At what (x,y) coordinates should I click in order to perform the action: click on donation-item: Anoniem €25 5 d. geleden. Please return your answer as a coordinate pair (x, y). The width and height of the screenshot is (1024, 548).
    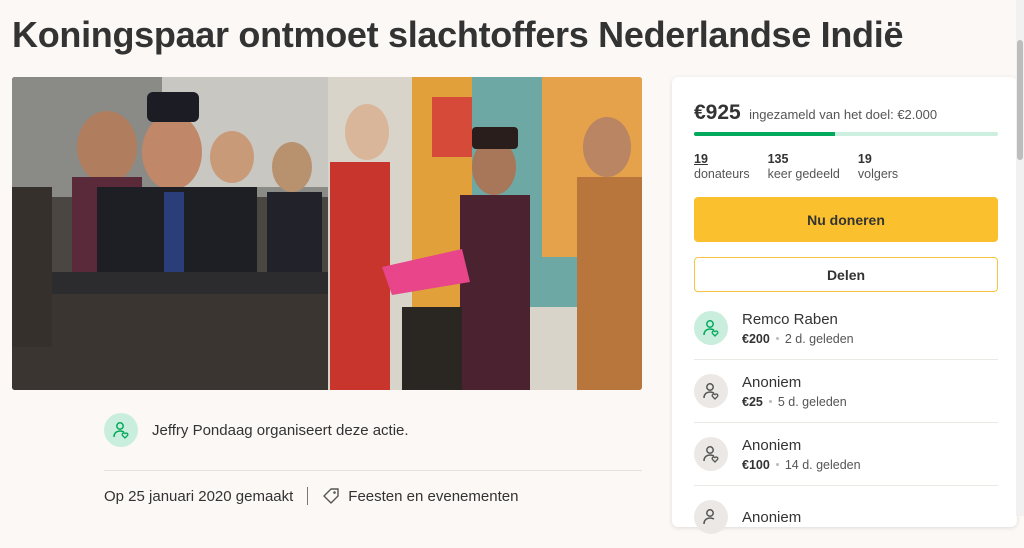
    Looking at the image, I should click on (846, 391).